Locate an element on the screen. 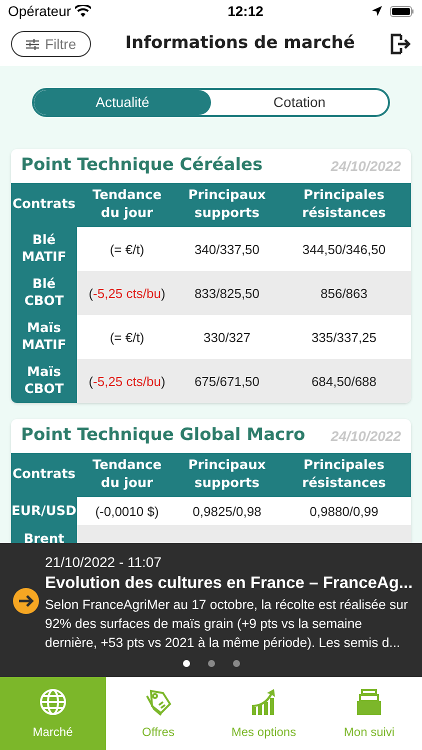 Image resolution: width=422 pixels, height=750 pixels. table-cell: 833/825,50 is located at coordinates (227, 293).